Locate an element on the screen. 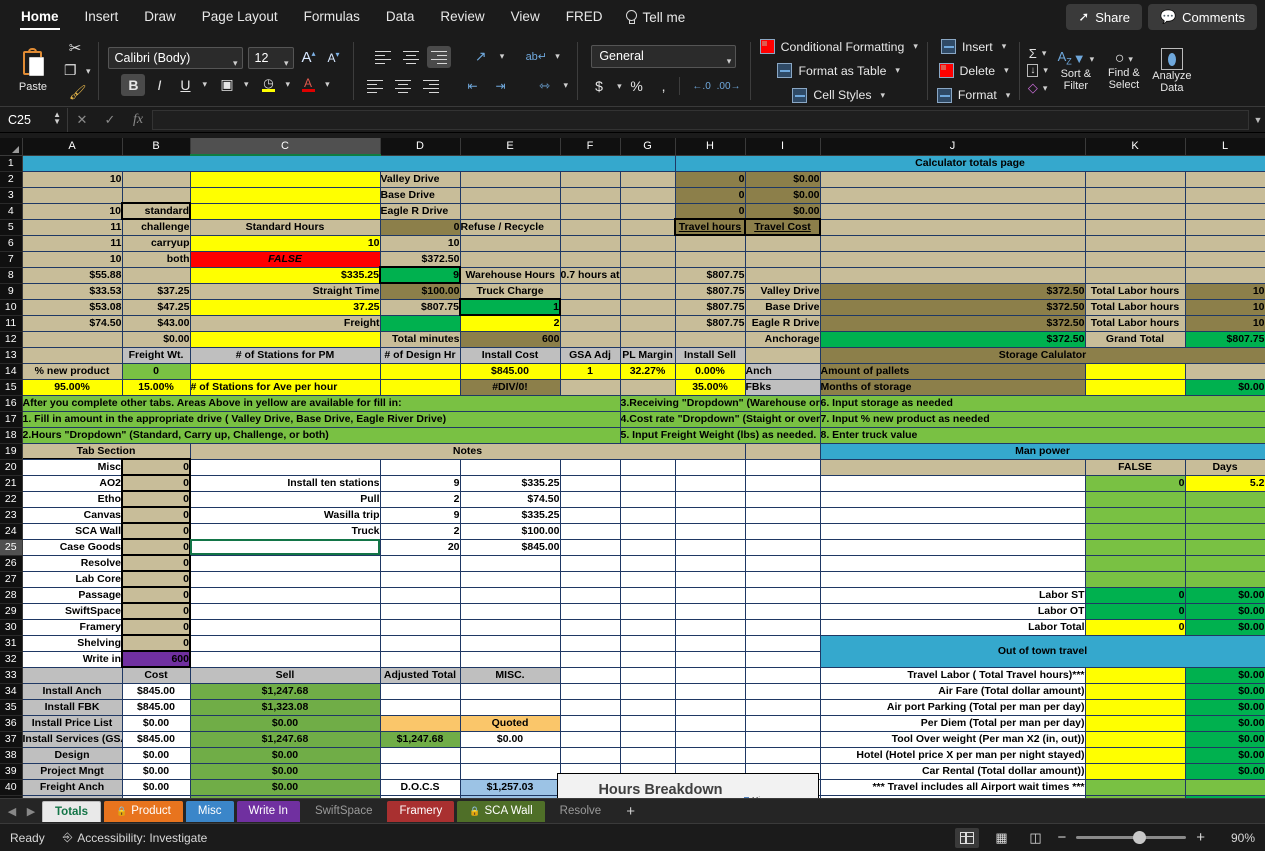  cell-J12: $372.50 is located at coordinates (952, 339).